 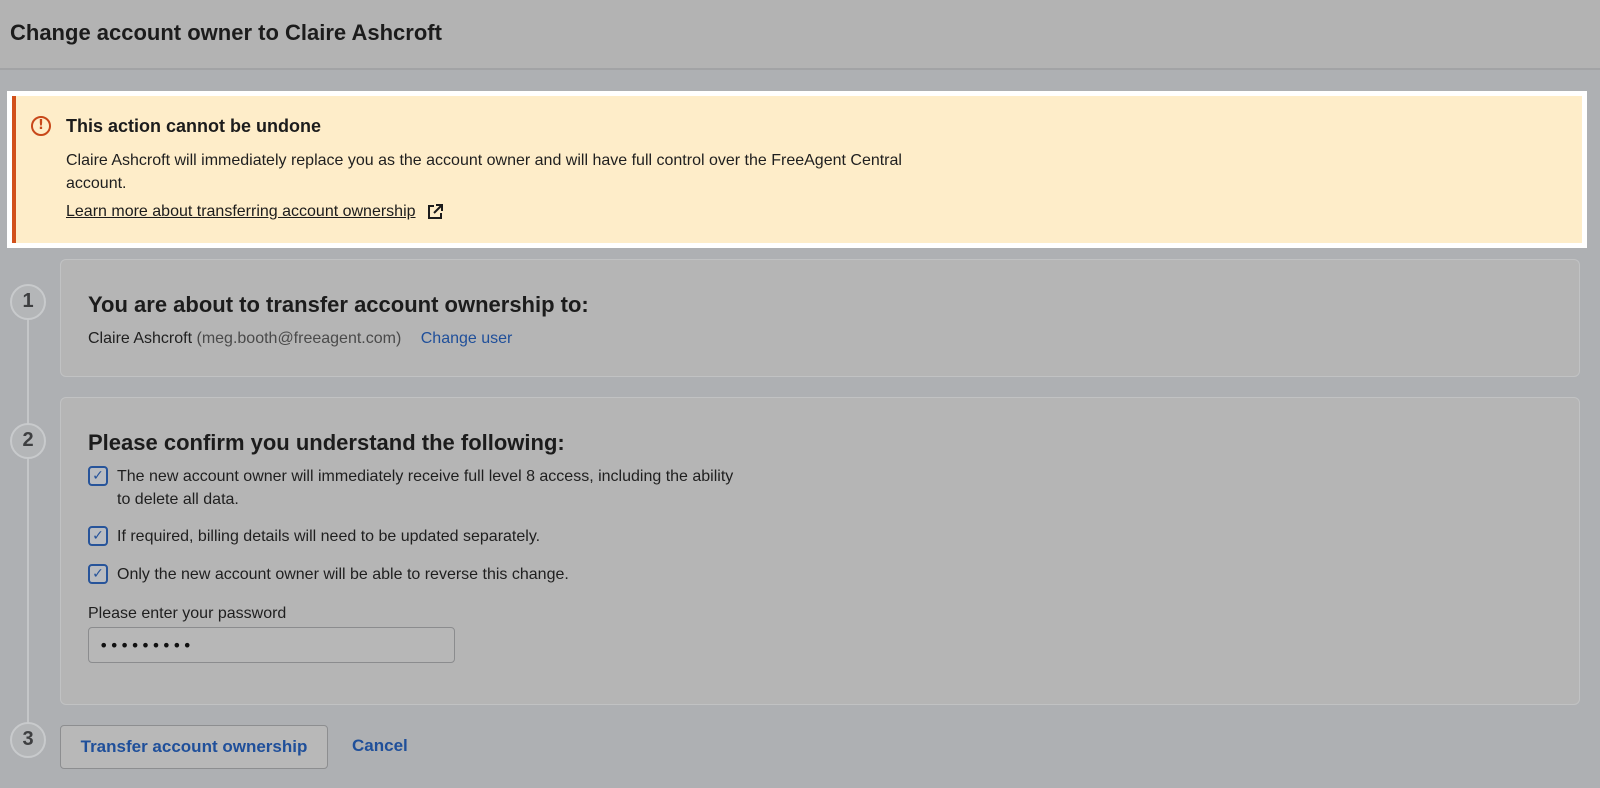 I want to click on password-label: Please enter your password, so click(x=187, y=613).